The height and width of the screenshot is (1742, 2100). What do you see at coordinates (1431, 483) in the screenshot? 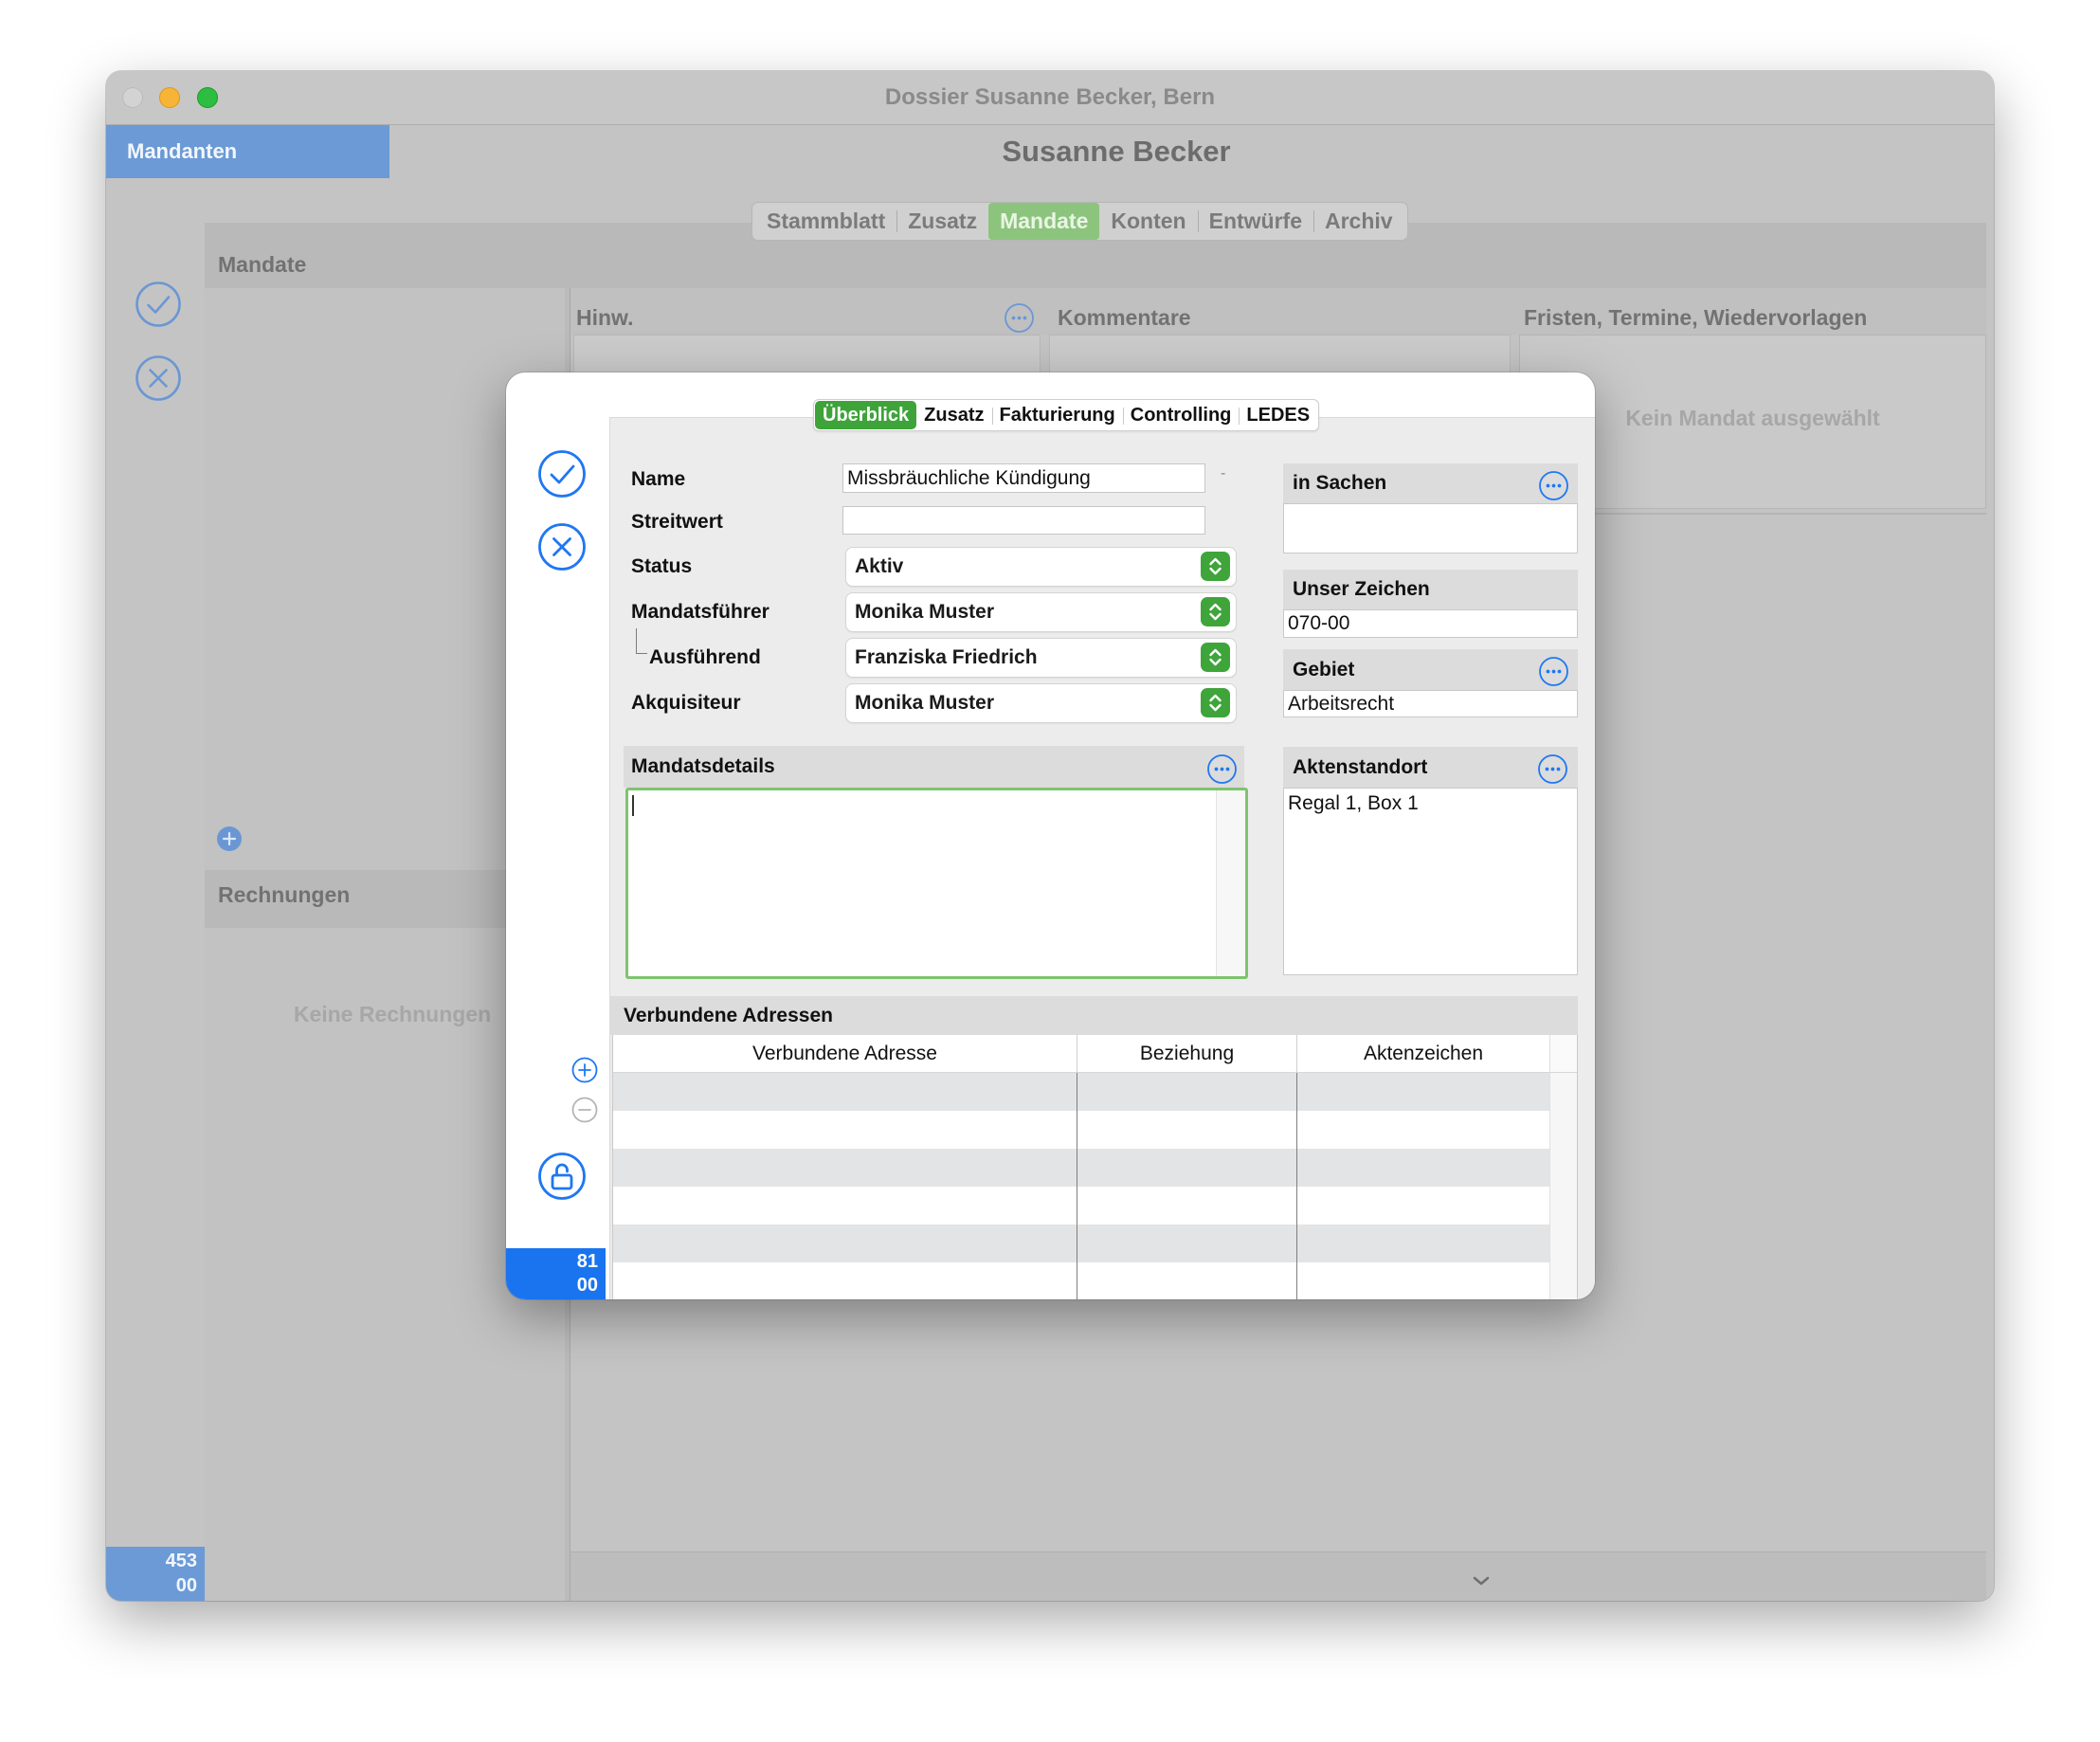
I see `in-sachen-header: in Sachen` at bounding box center [1431, 483].